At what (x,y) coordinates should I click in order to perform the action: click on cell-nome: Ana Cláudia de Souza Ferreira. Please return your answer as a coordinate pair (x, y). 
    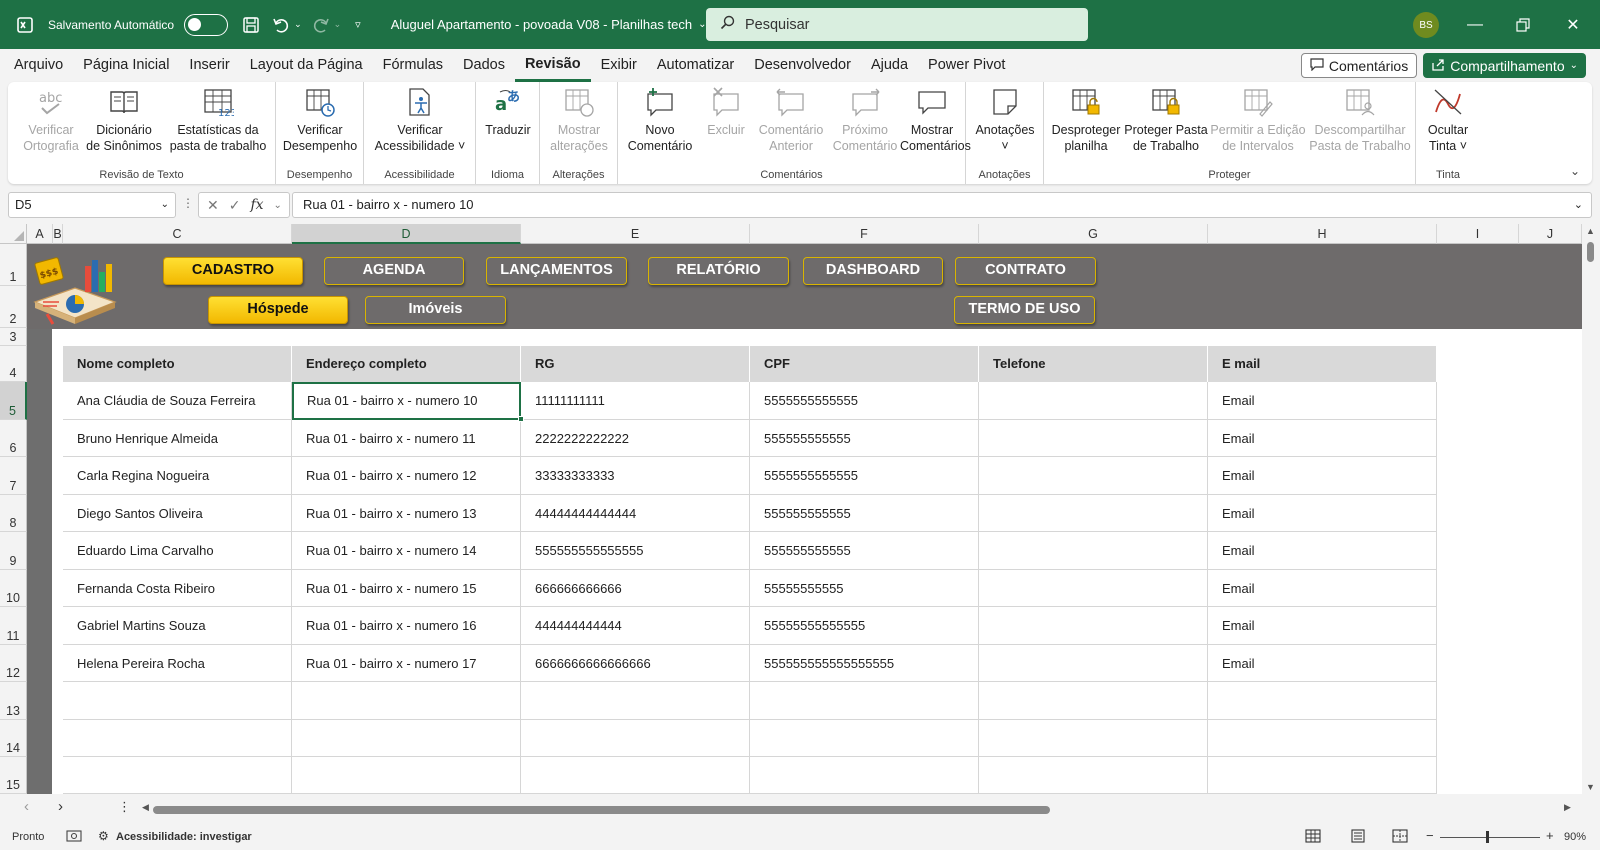
    Looking at the image, I should click on (177, 401).